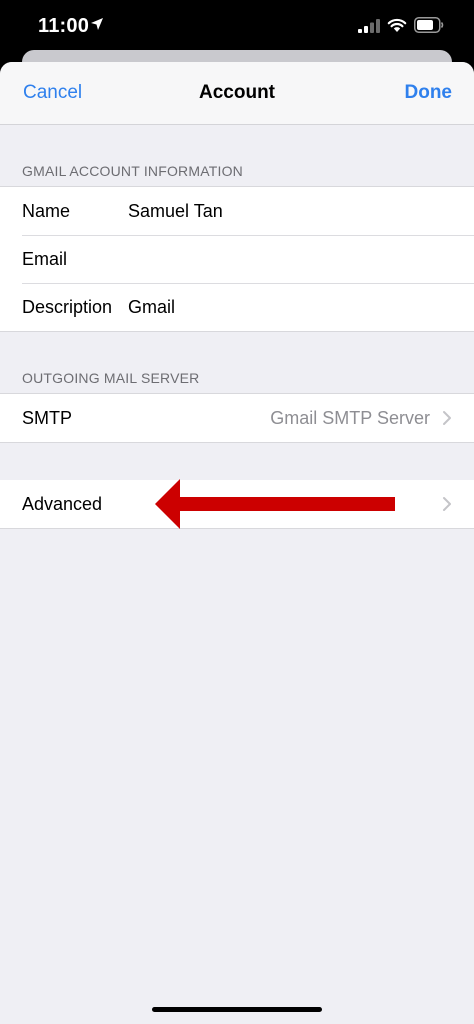 The image size is (474, 1024). What do you see at coordinates (397, 25) in the screenshot?
I see `wifi-icon` at bounding box center [397, 25].